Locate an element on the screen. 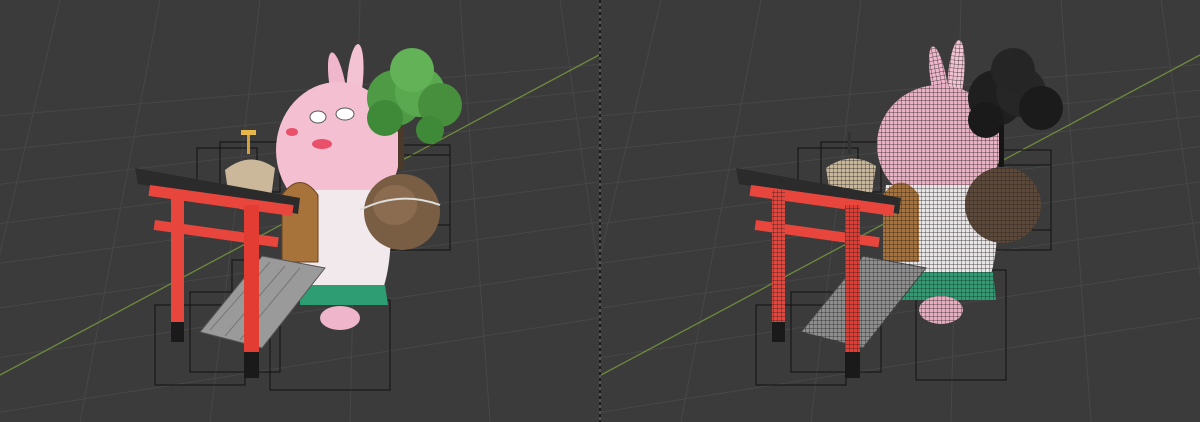 The width and height of the screenshot is (1200, 422). wooden-door is located at coordinates (300, 222).